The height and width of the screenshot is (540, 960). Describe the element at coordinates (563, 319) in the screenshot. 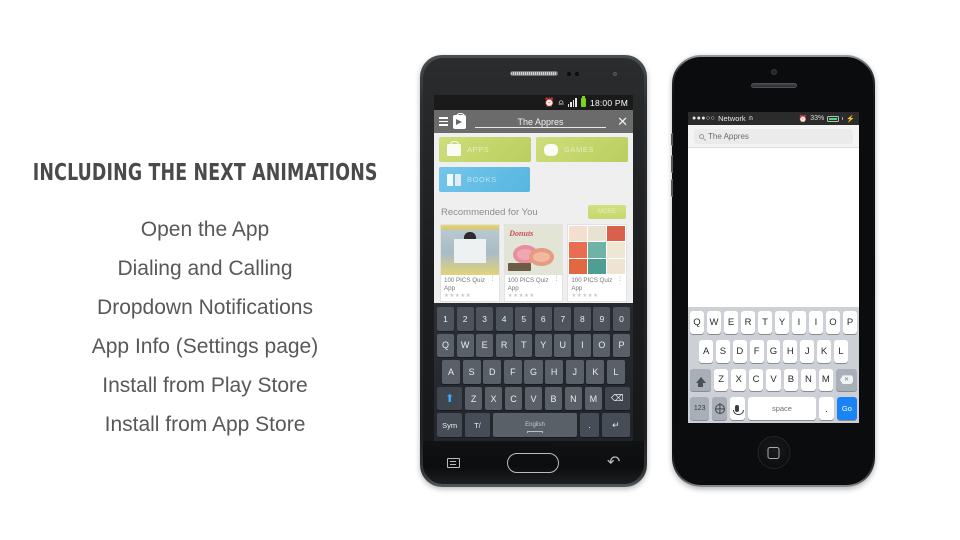

I see `key-7: 7` at that location.